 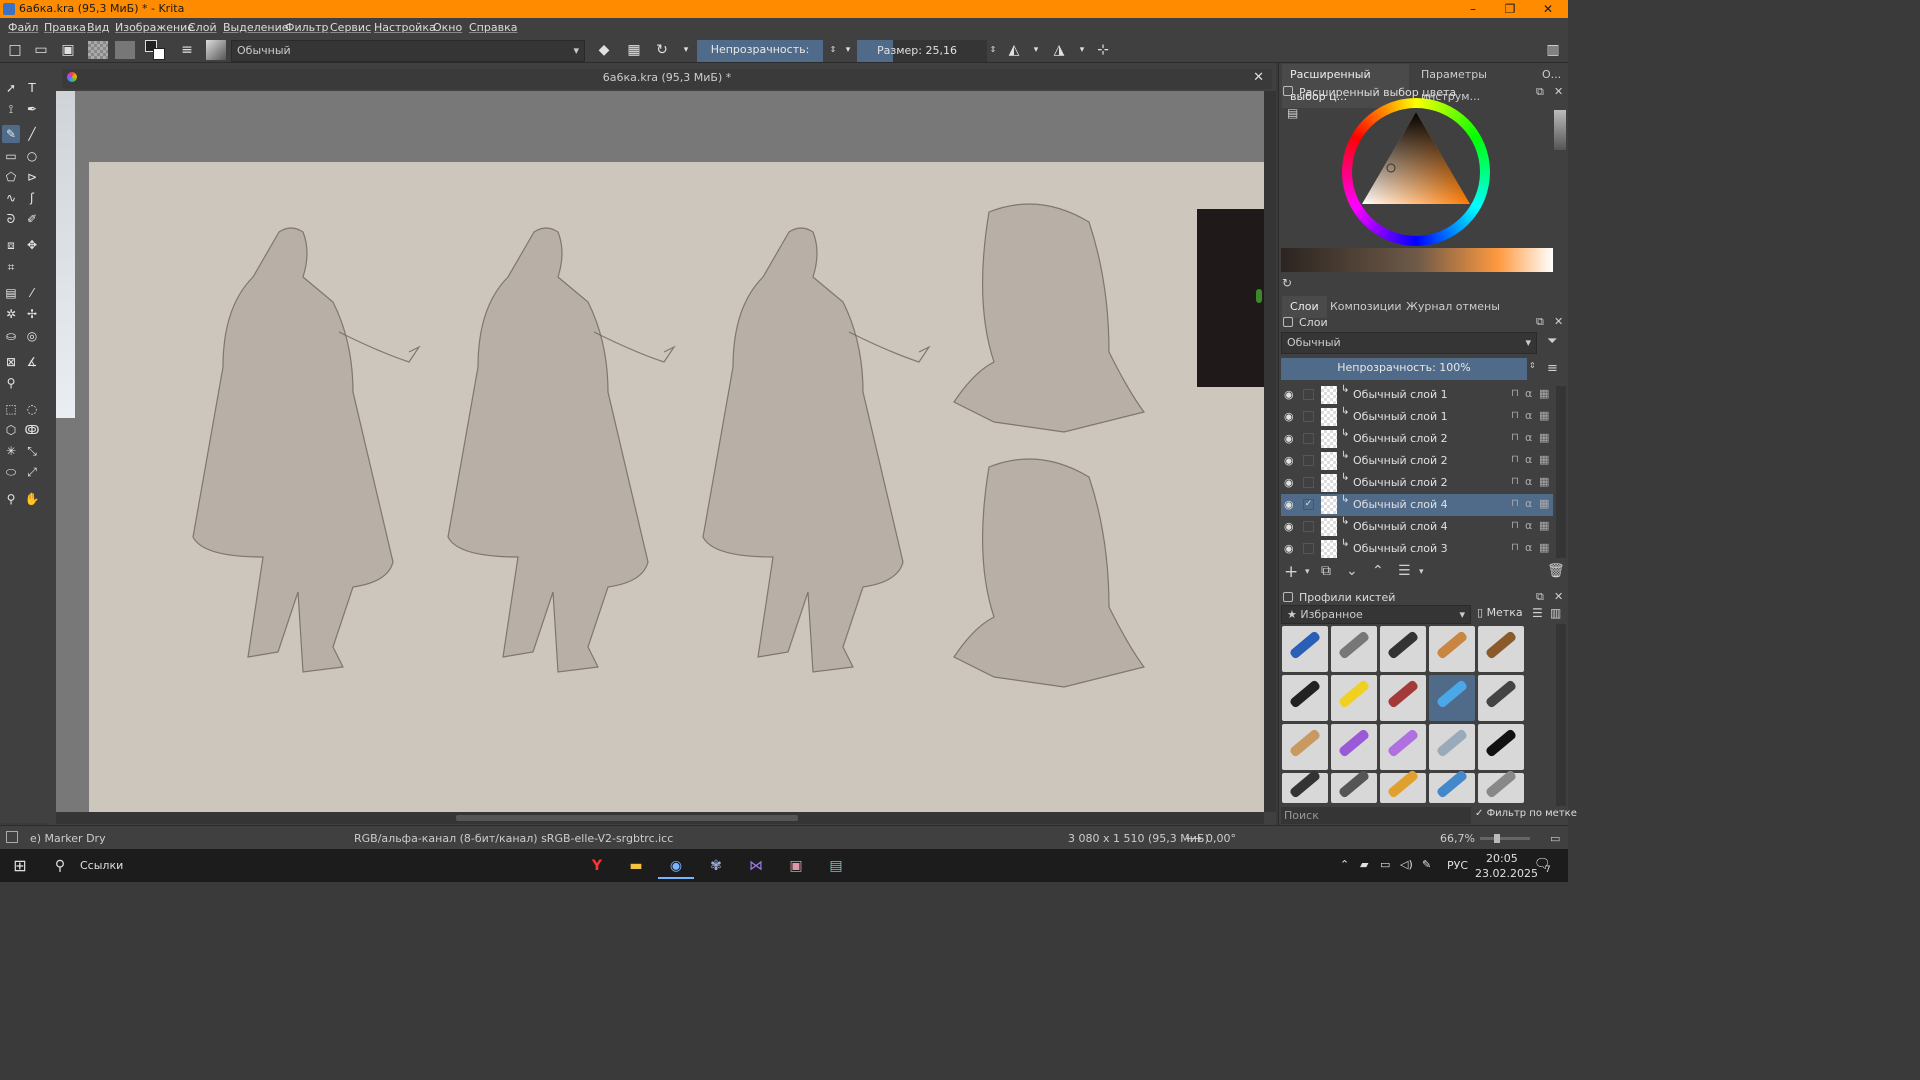 What do you see at coordinates (1502, 858) in the screenshot?
I see `clock-time: 20:05` at bounding box center [1502, 858].